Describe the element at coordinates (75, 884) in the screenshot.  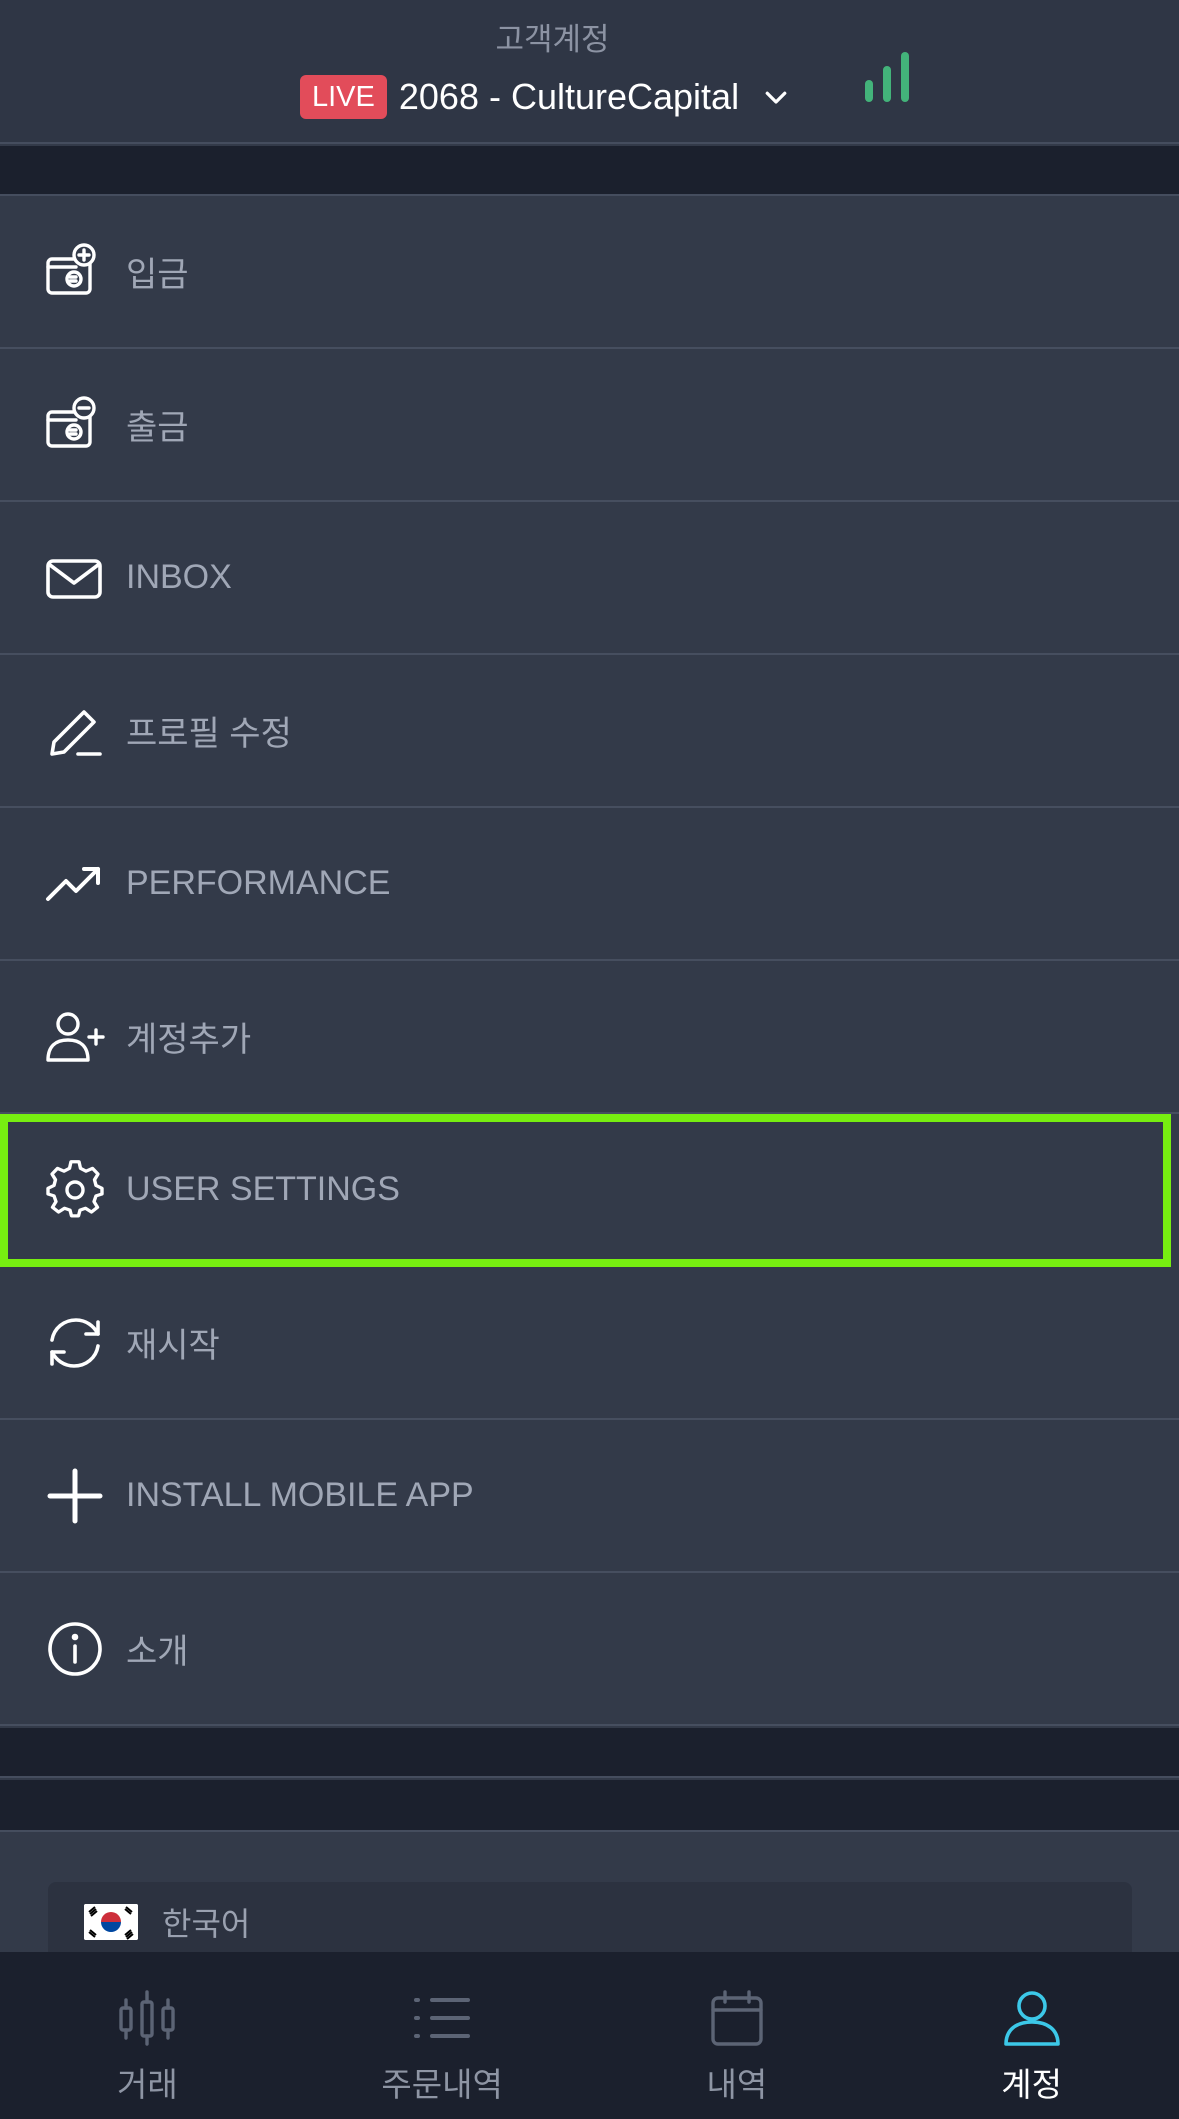
I see `trending-up-icon` at that location.